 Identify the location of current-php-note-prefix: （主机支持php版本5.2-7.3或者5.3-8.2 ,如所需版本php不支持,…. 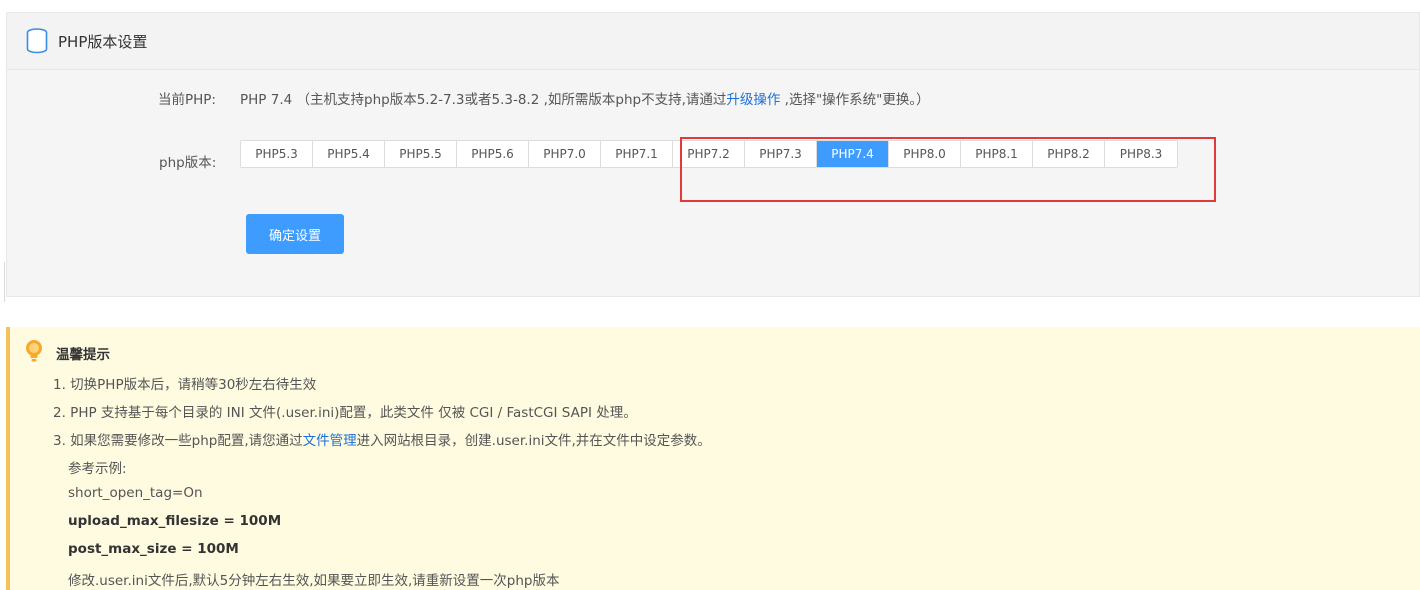
(511, 100).